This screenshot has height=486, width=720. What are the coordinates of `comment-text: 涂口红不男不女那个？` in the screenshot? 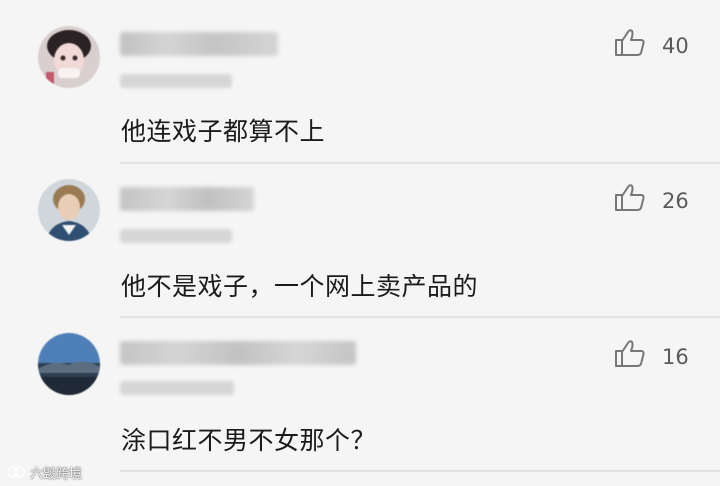 It's located at (249, 440).